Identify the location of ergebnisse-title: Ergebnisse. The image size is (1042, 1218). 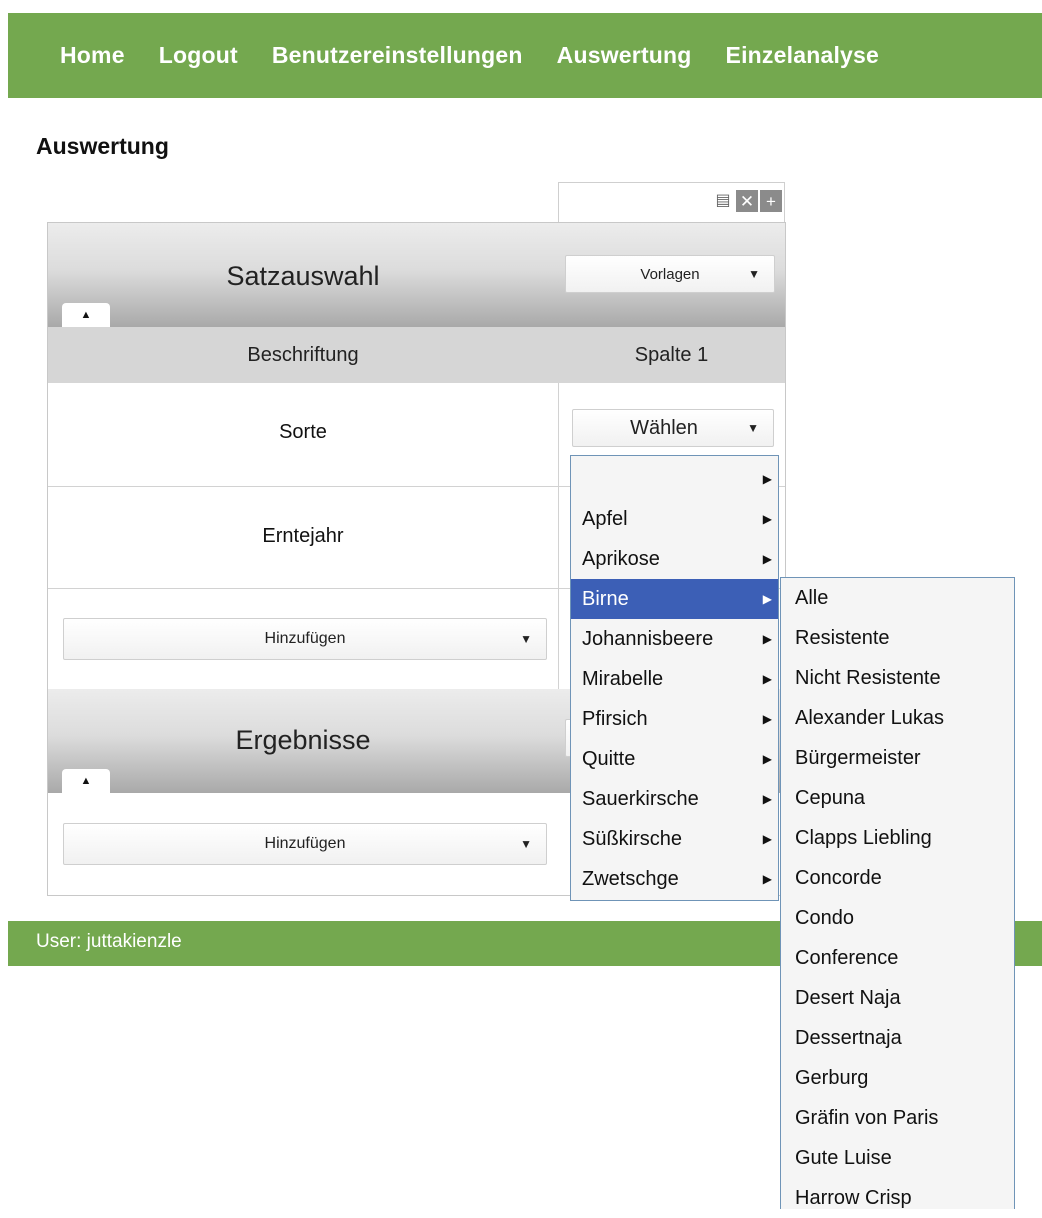
(303, 740).